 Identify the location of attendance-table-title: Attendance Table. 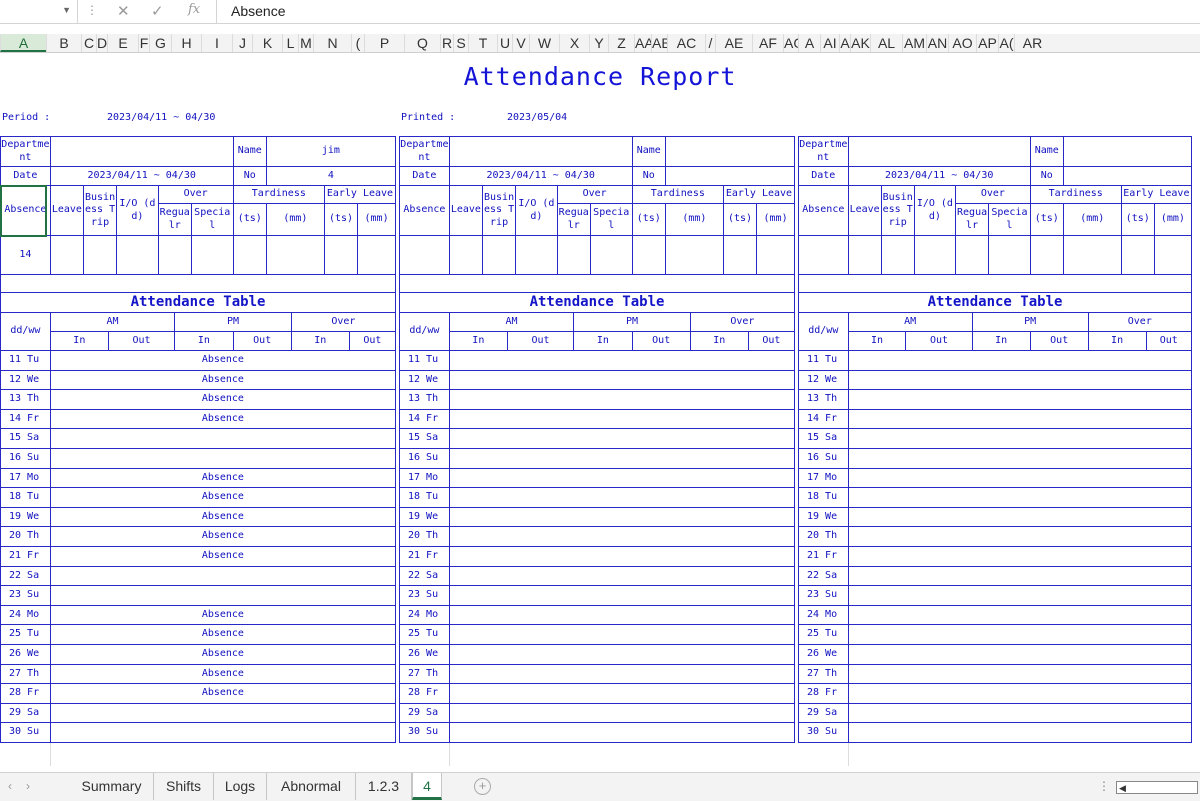
(597, 302).